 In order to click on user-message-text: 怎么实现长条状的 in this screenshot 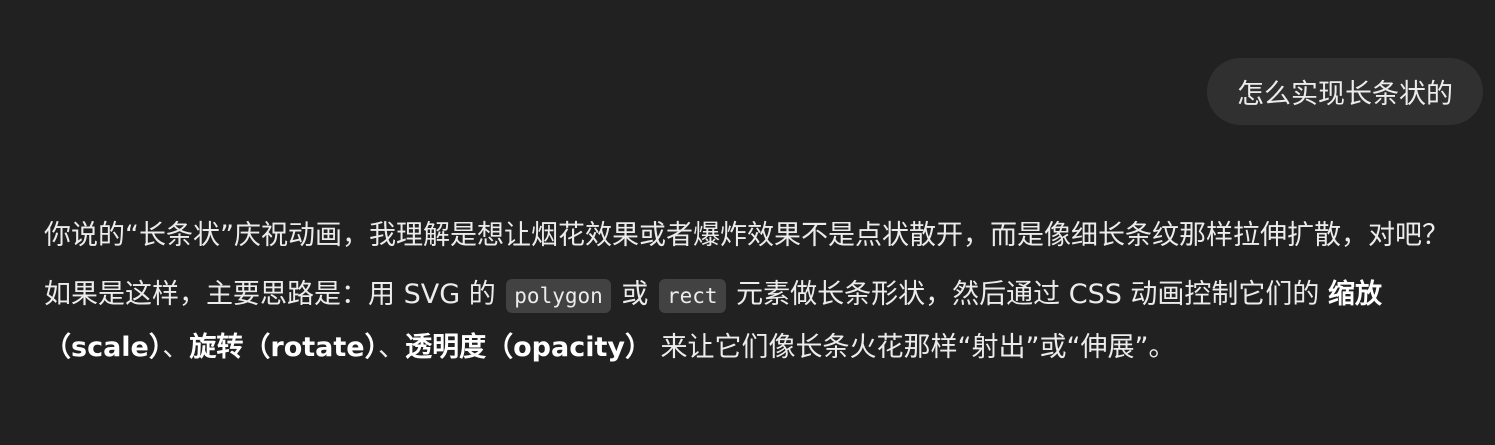, I will do `click(1345, 94)`.